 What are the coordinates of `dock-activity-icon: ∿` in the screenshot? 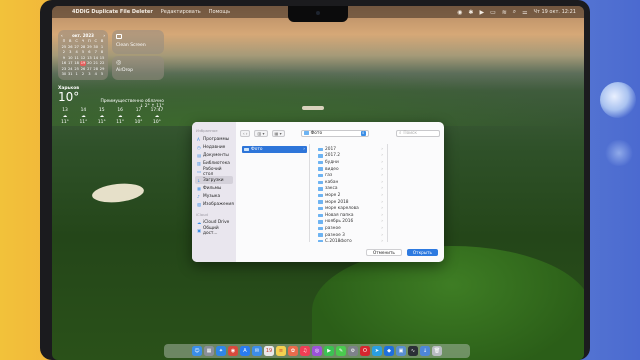 It's located at (413, 351).